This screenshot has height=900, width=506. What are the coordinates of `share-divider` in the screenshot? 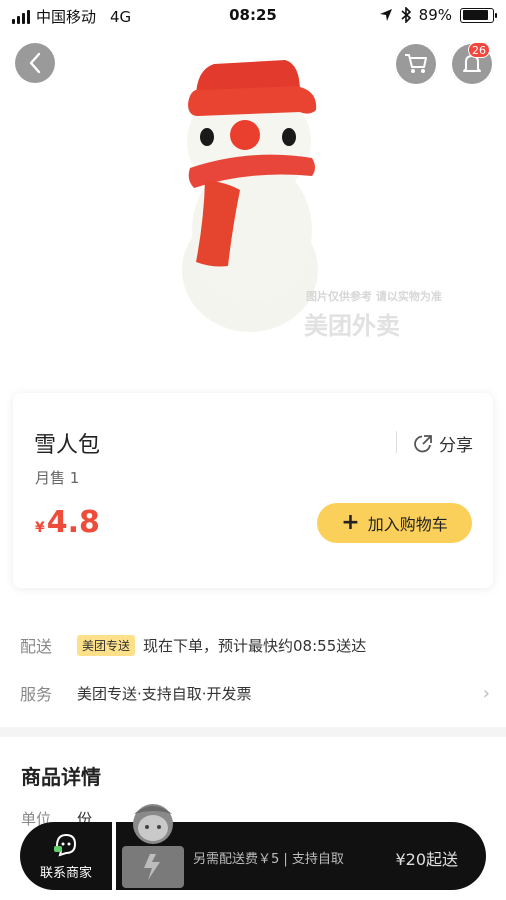 It's located at (396, 442).